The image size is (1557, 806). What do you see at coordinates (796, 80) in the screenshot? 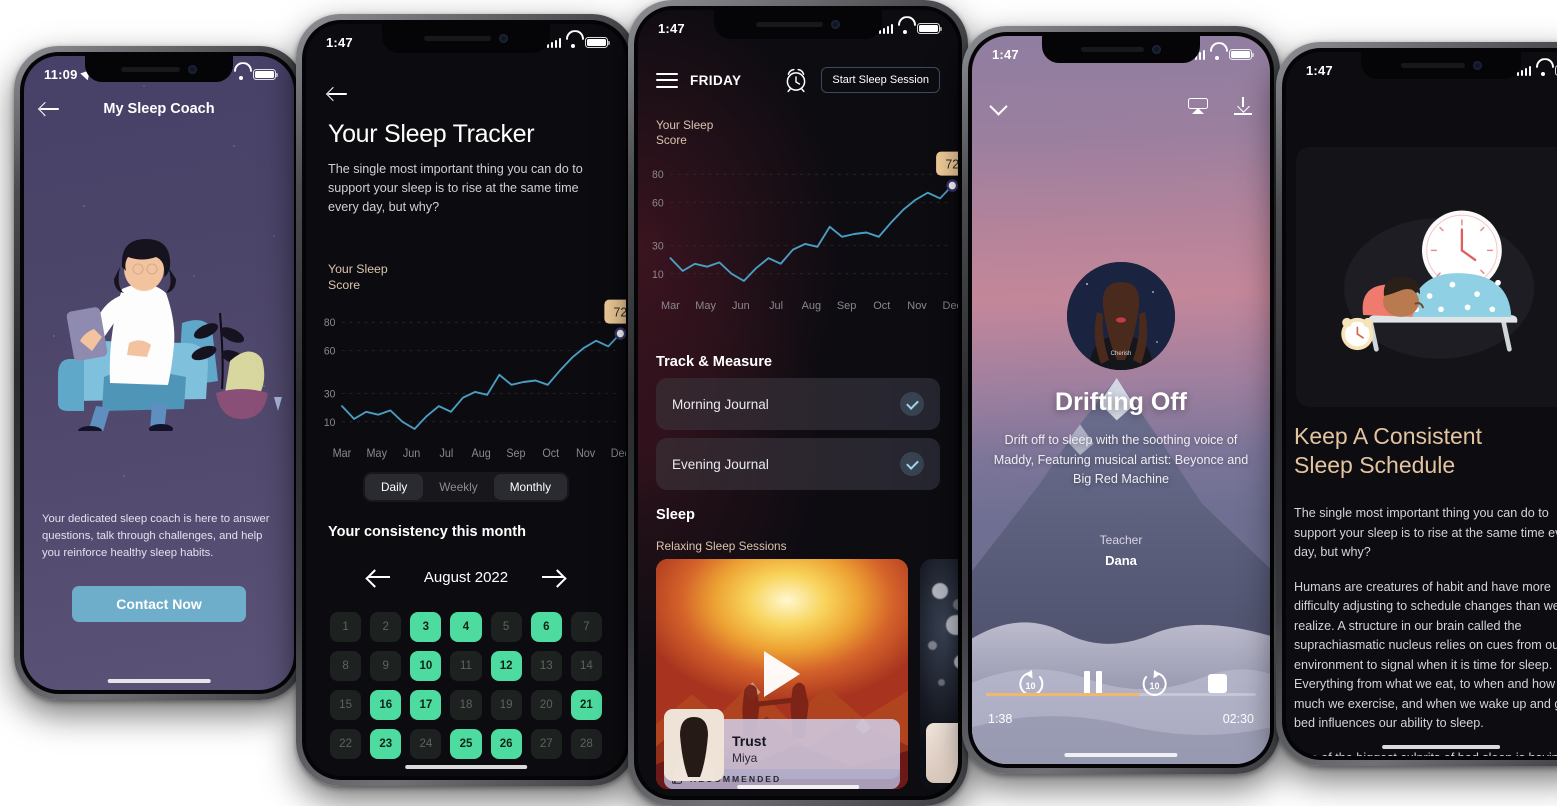
I see `alarm-clock-icon` at bounding box center [796, 80].